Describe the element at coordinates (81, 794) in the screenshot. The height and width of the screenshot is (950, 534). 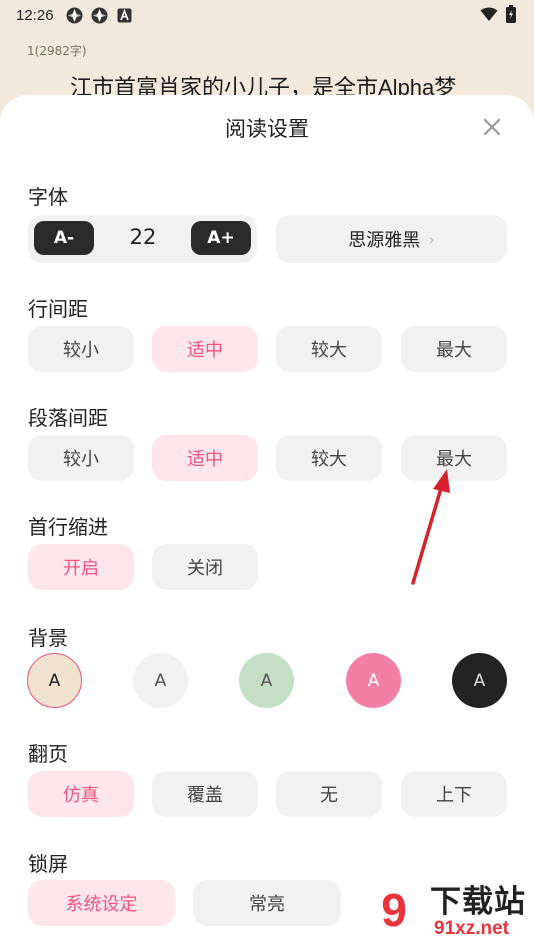
I see `page-turn-simulation: 仿真` at that location.